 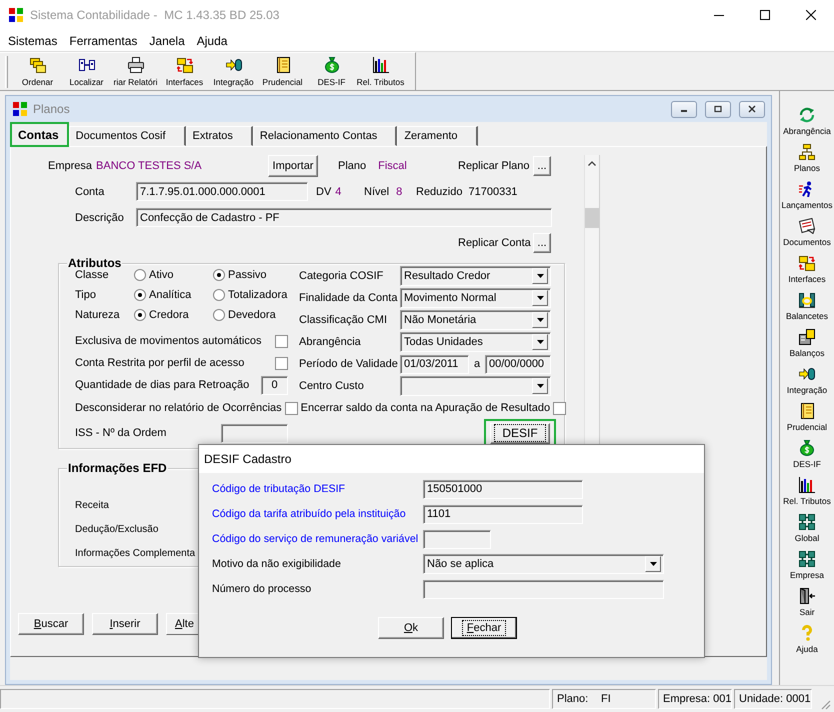 What do you see at coordinates (503, 489) in the screenshot?
I see `text-field: 150501000` at bounding box center [503, 489].